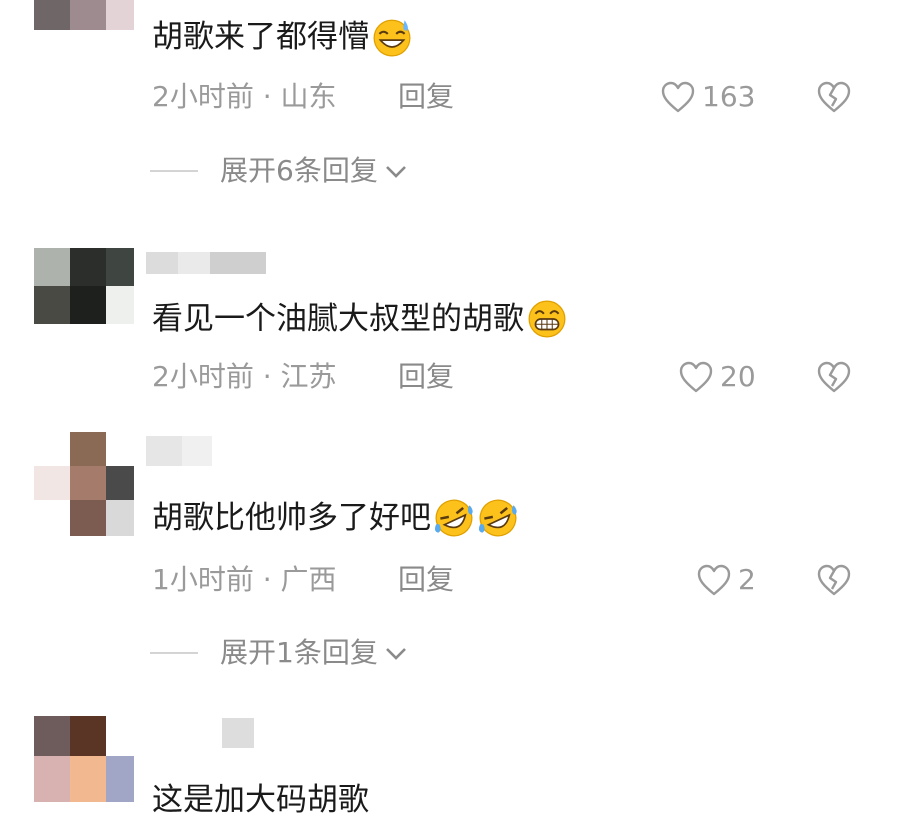 The image size is (900, 828). What do you see at coordinates (244, 376) in the screenshot?
I see `comment-meta: 2小时前 · 江苏` at bounding box center [244, 376].